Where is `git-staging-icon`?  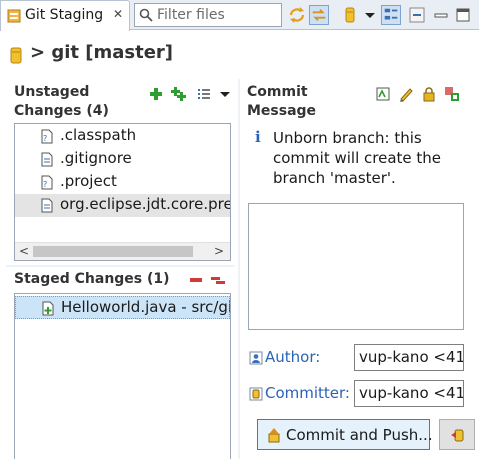 git-staging-icon is located at coordinates (14, 16).